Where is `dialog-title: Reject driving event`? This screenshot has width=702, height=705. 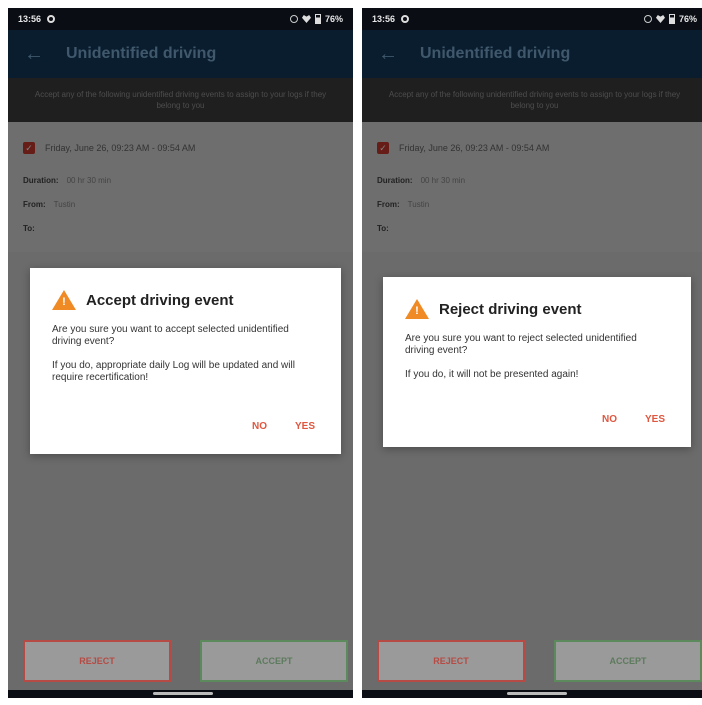
dialog-title: Reject driving event is located at coordinates (510, 309).